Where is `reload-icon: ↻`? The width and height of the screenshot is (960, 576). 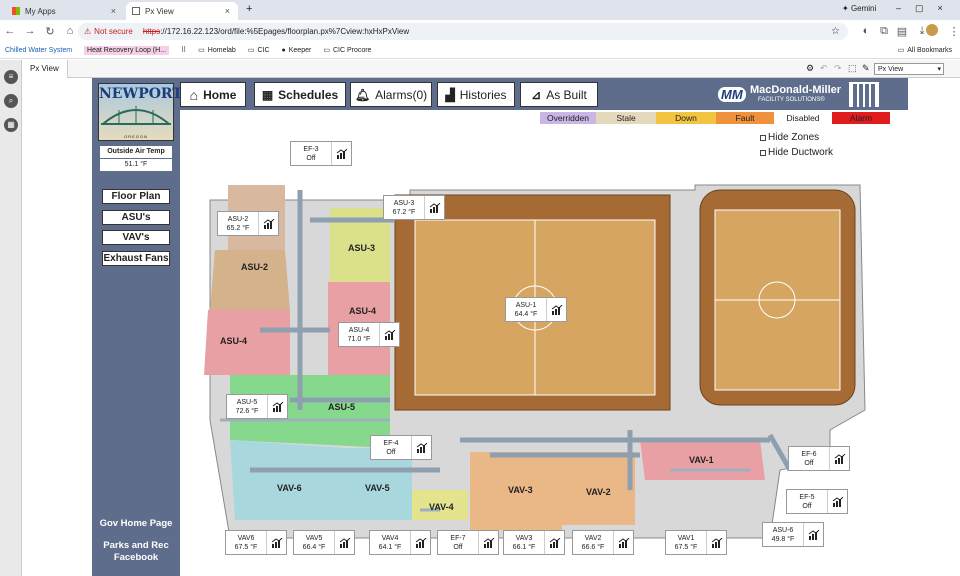 reload-icon: ↻ is located at coordinates (50, 31).